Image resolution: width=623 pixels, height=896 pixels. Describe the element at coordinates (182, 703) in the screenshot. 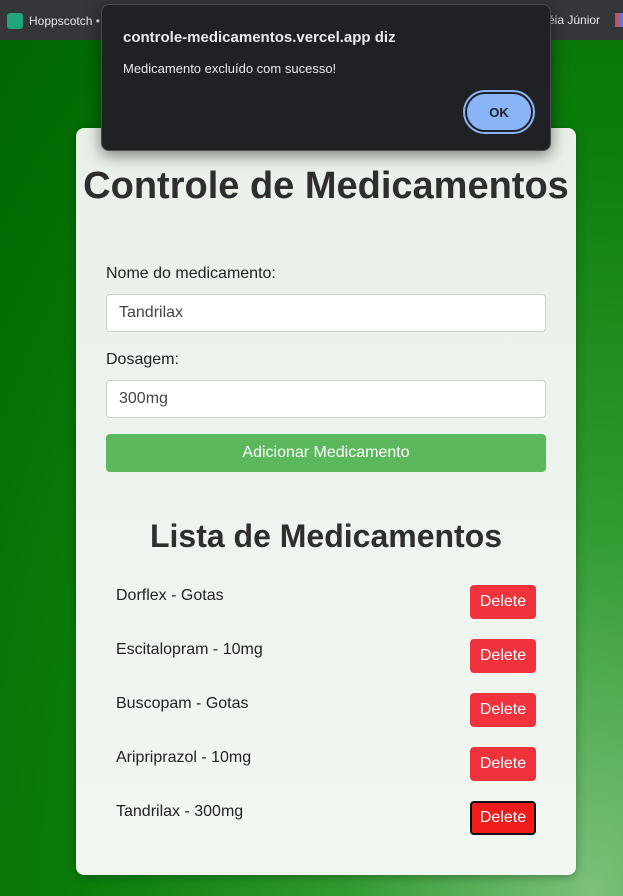

I see `medication-name: Buscopam - Gotas` at that location.